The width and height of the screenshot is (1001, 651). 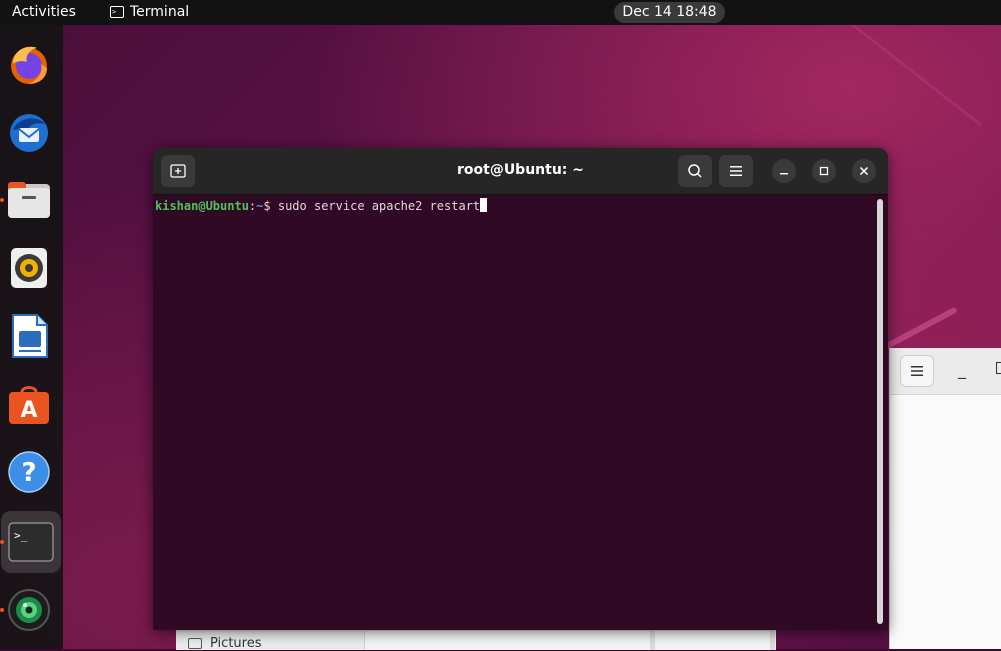 What do you see at coordinates (375, 206) in the screenshot?
I see `command-text: sudo service apache2 restart` at bounding box center [375, 206].